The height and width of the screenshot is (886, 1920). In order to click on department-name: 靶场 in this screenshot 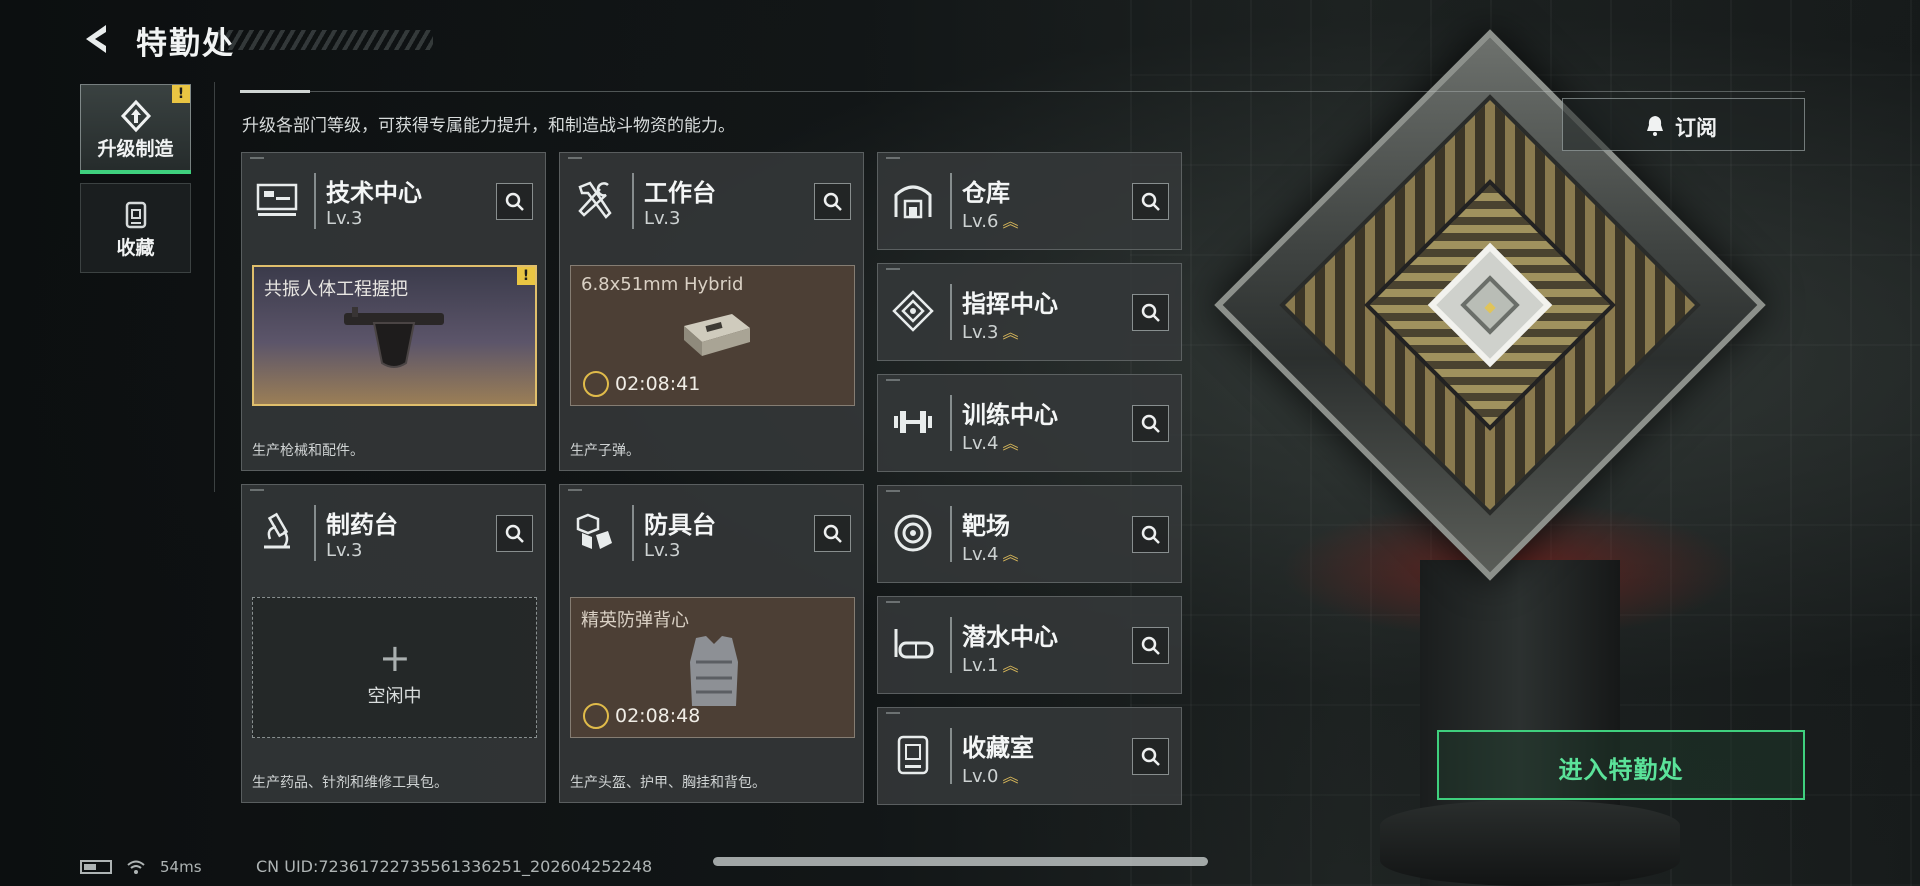, I will do `click(986, 526)`.